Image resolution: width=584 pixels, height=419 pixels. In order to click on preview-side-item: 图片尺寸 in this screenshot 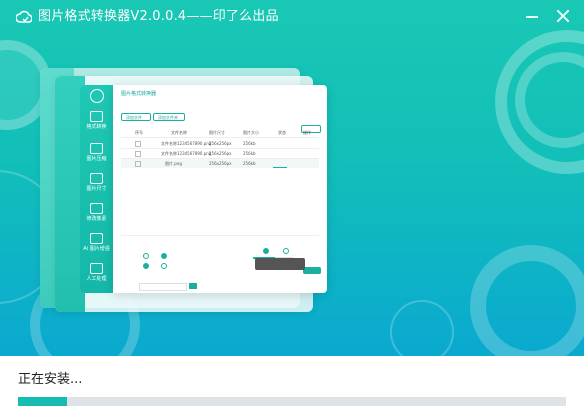, I will do `click(96, 182)`.